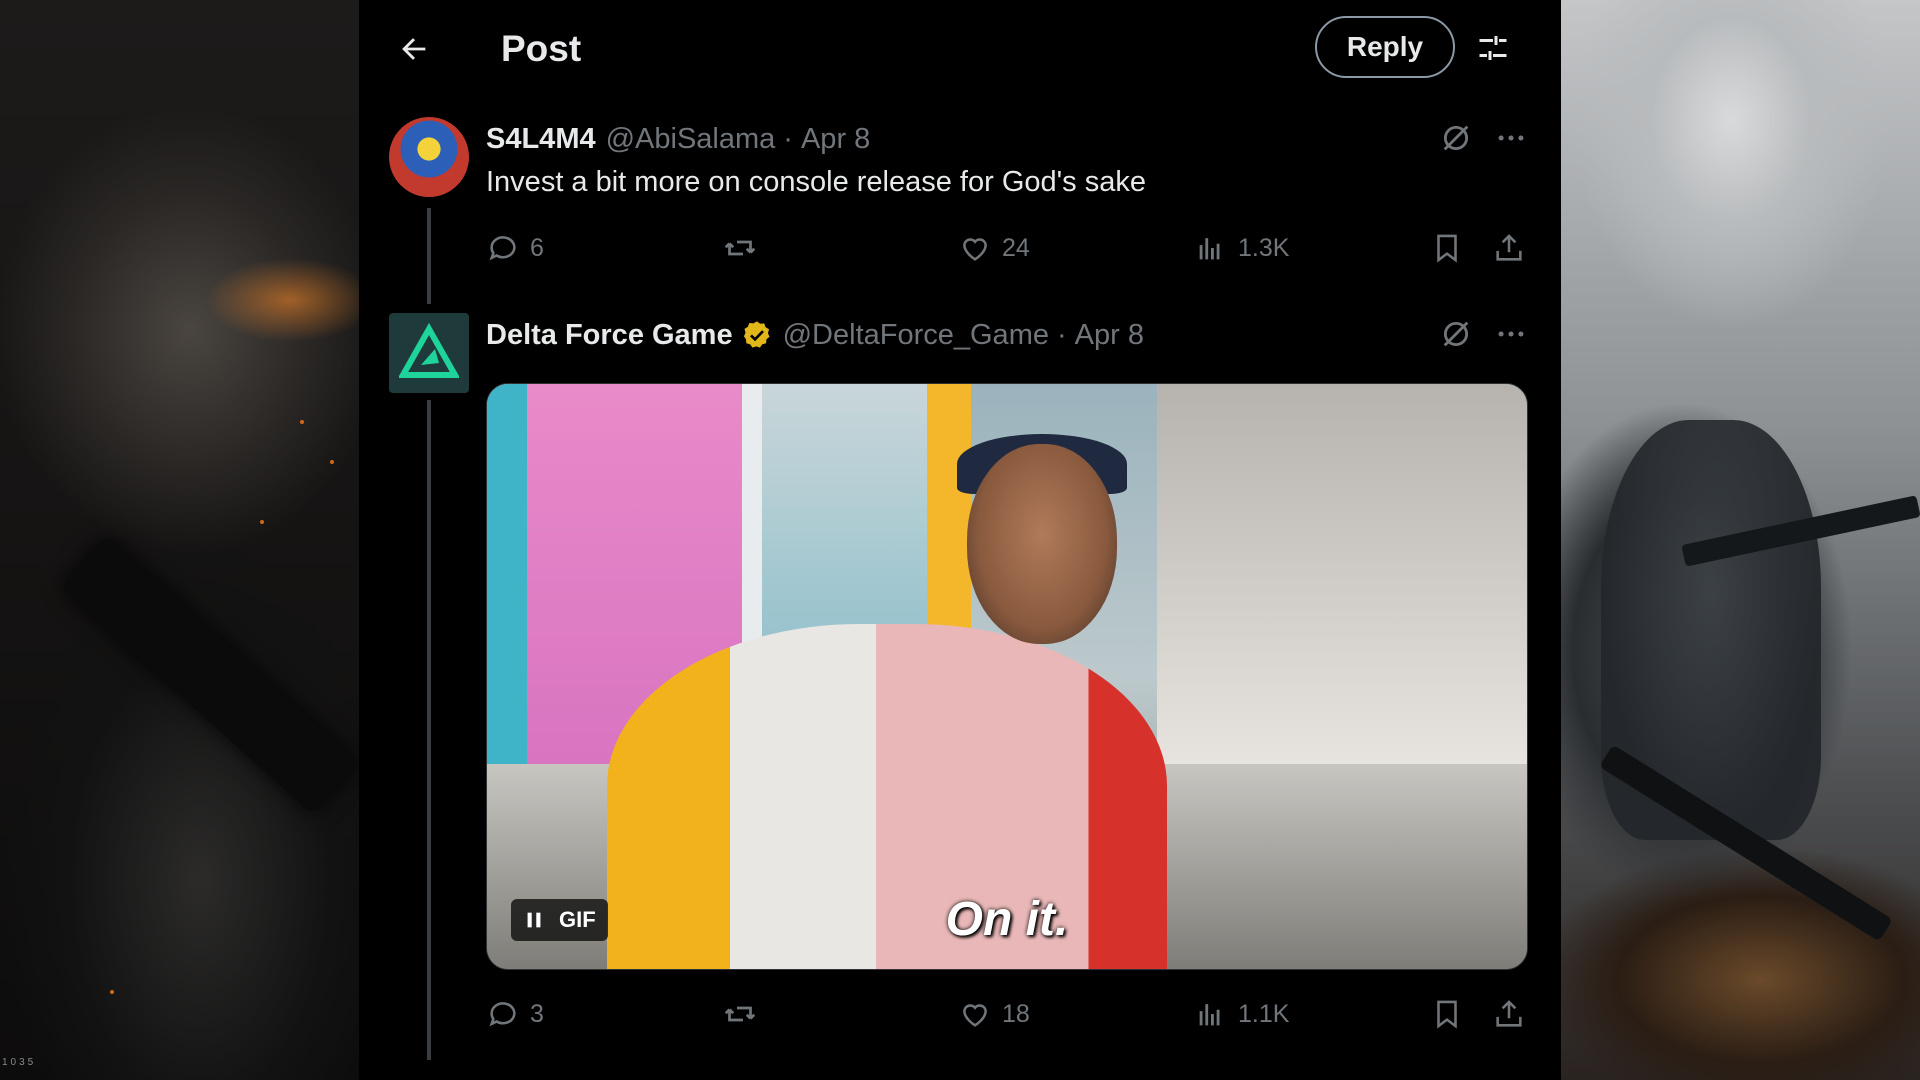 This screenshot has height=1080, width=1920. I want to click on view-count: 1.1K, so click(1264, 1013).